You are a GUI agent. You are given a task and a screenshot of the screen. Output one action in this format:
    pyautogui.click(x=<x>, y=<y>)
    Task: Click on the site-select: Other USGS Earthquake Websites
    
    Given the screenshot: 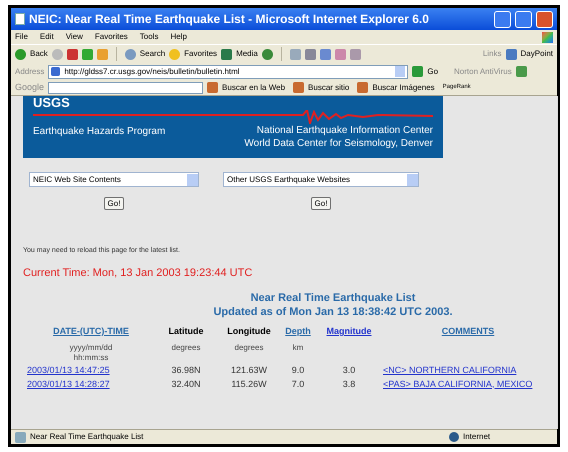 What is the action you would take?
    pyautogui.click(x=321, y=179)
    